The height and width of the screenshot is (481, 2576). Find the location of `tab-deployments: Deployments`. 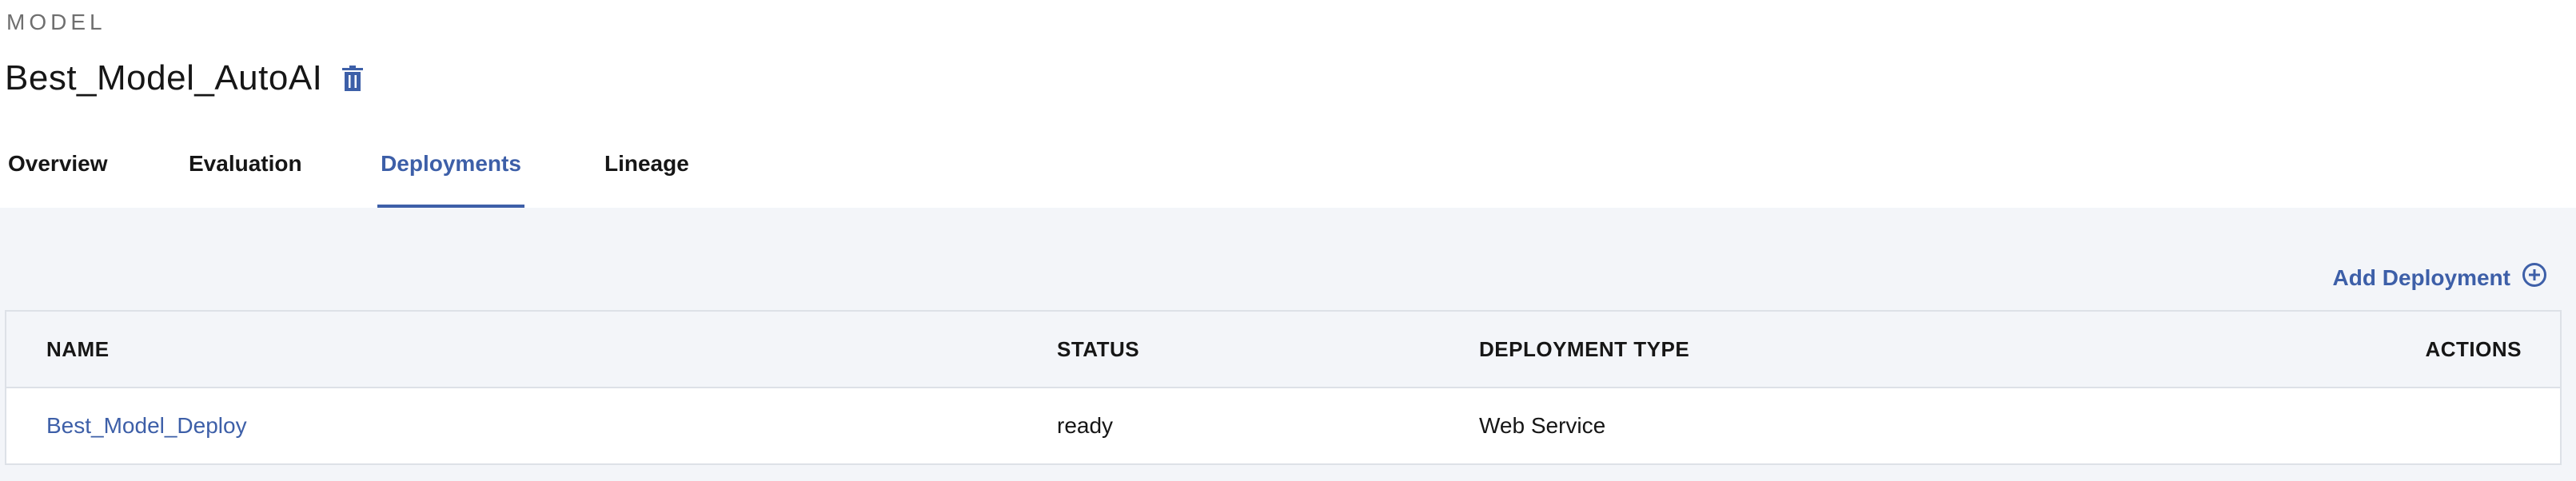

tab-deployments: Deployments is located at coordinates (450, 172).